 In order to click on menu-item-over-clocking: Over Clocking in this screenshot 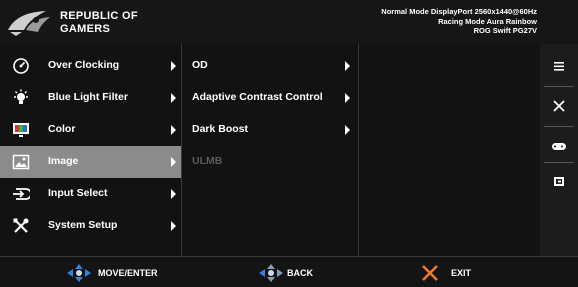, I will do `click(90, 66)`.